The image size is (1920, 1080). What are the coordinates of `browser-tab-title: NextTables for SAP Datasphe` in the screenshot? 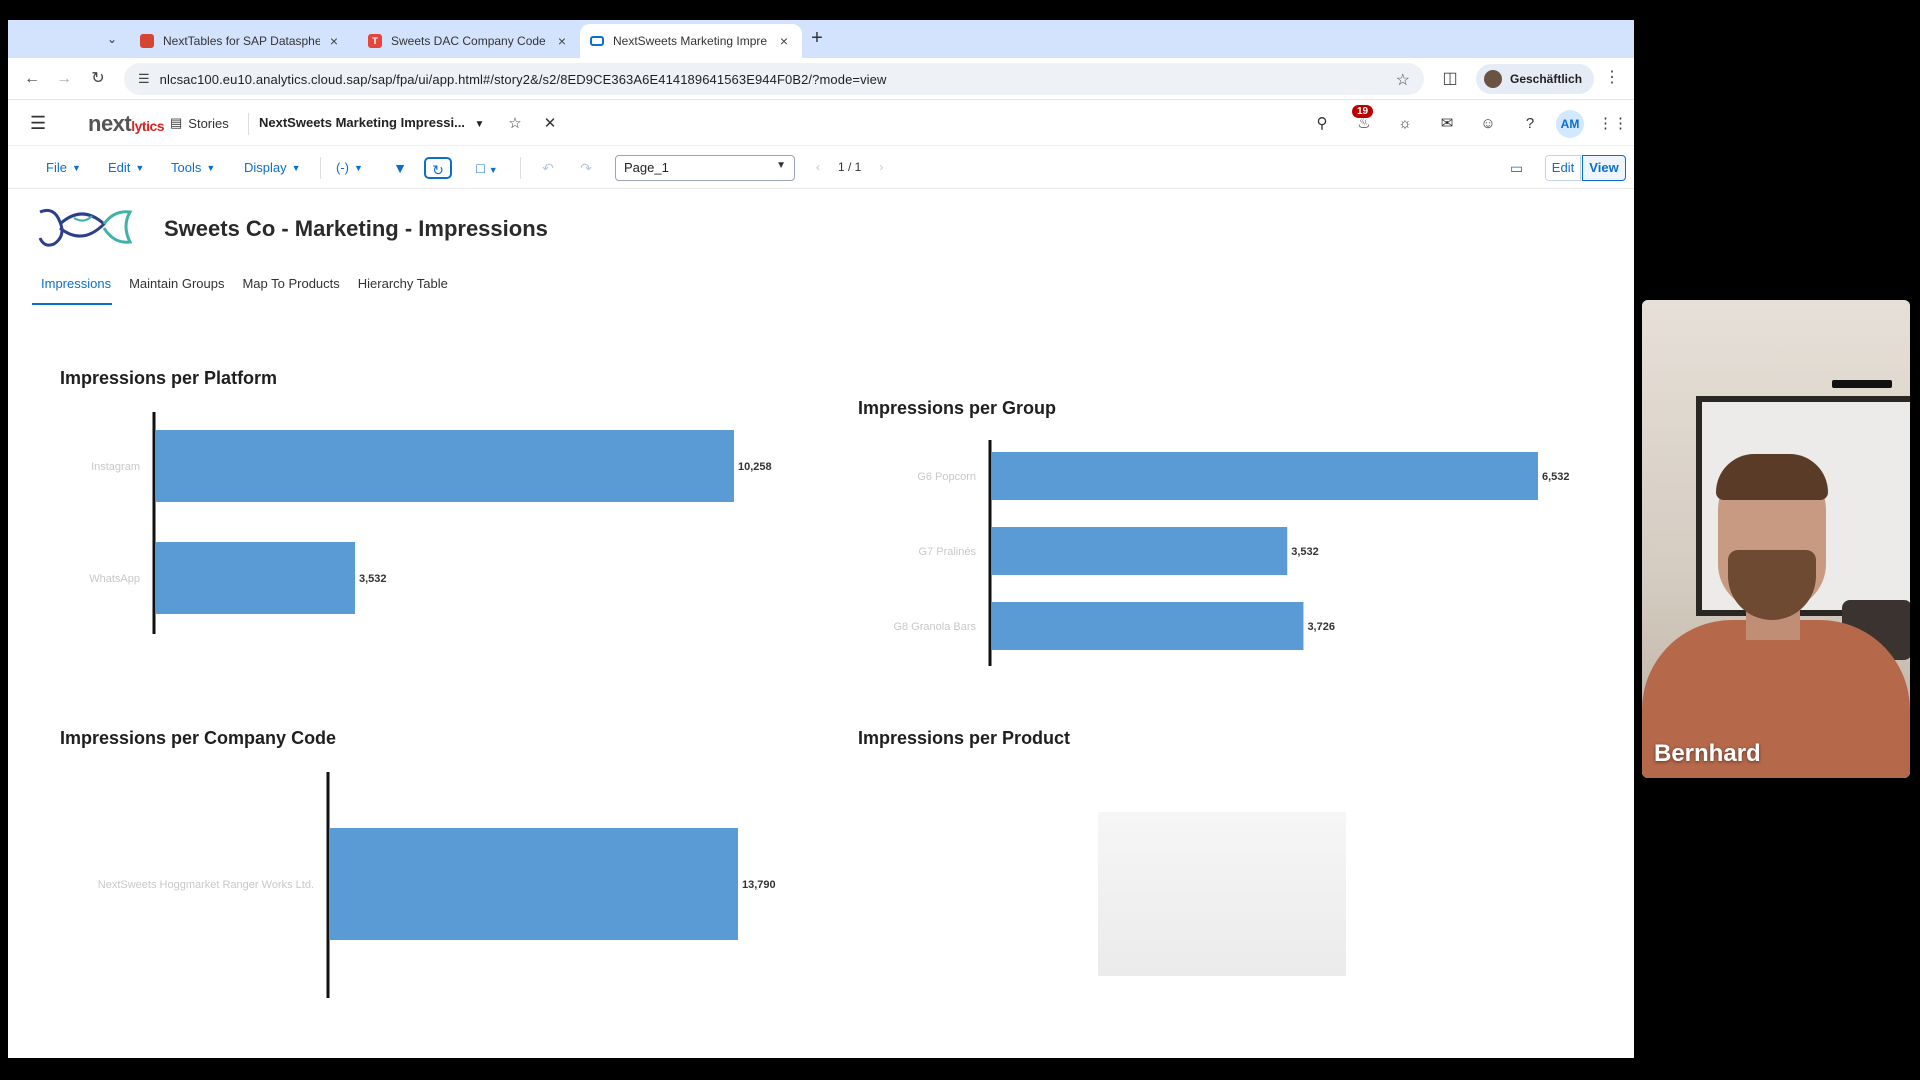 It's located at (241, 41).